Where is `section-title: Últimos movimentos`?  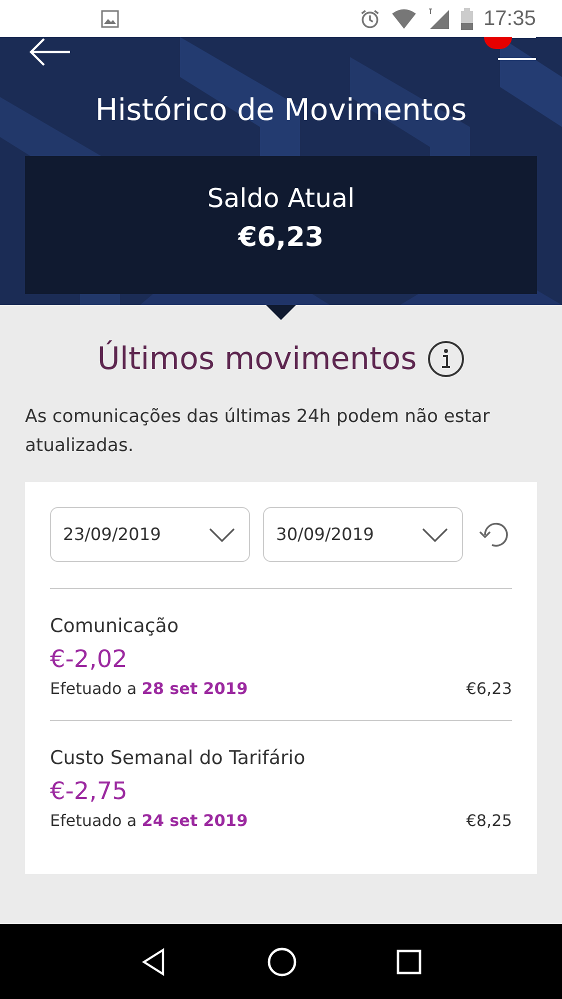
section-title: Últimos movimentos is located at coordinates (257, 359).